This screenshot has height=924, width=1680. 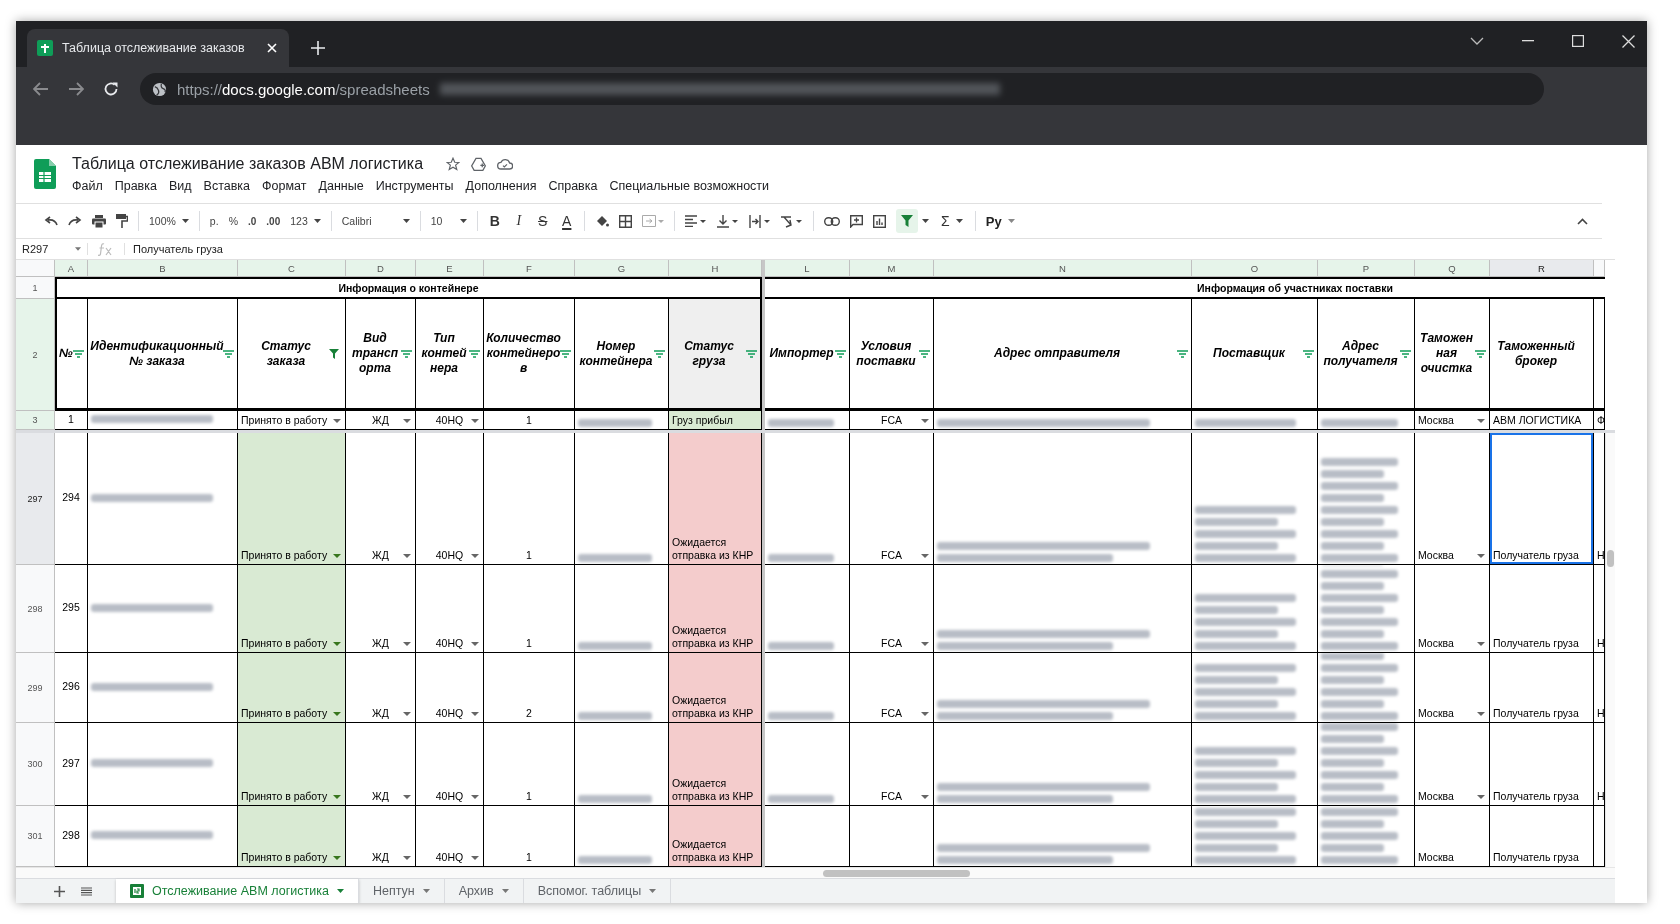 What do you see at coordinates (759, 221) in the screenshot?
I see `text-wrap-icon` at bounding box center [759, 221].